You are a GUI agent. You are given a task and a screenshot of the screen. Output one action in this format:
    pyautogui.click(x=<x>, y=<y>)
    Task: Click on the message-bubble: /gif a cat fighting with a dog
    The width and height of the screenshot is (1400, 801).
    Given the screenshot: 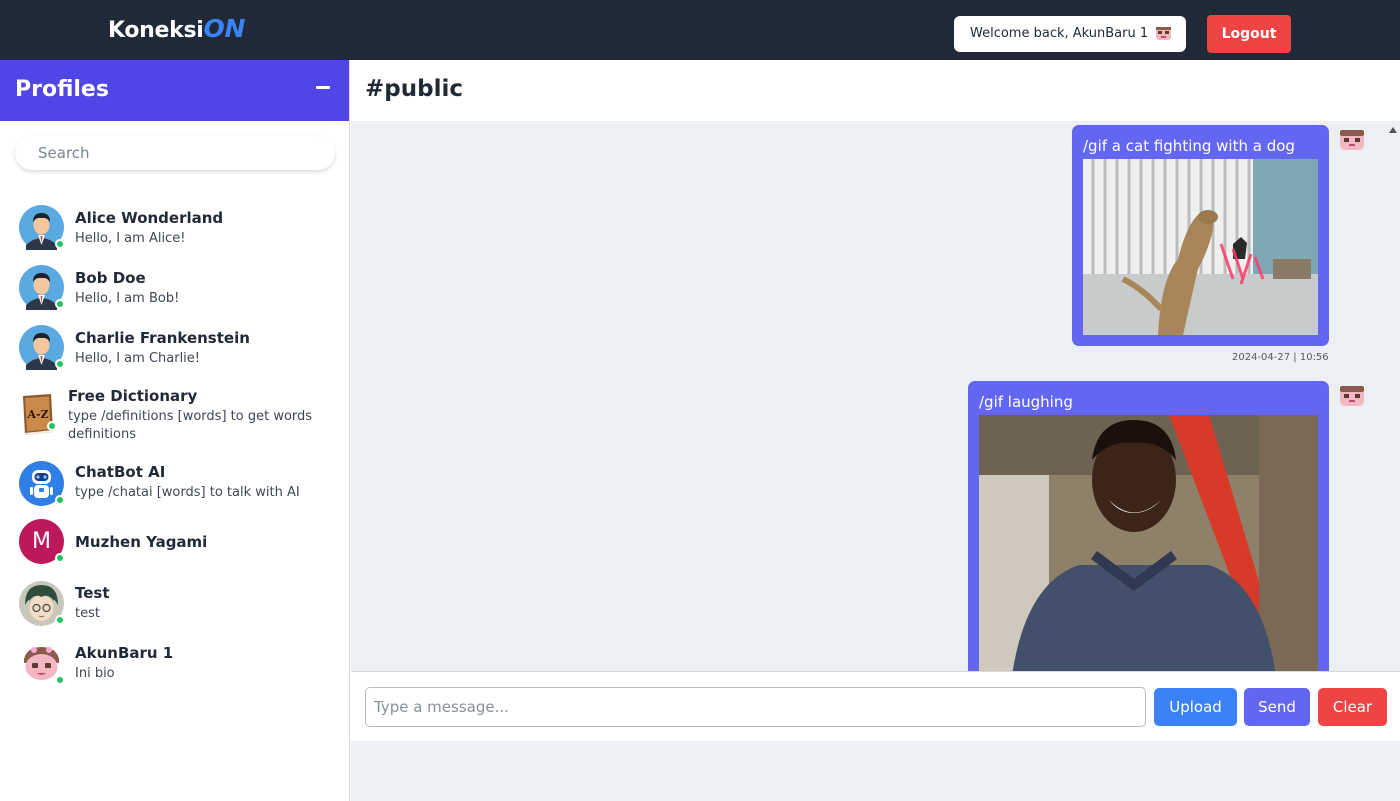 What is the action you would take?
    pyautogui.click(x=1200, y=235)
    